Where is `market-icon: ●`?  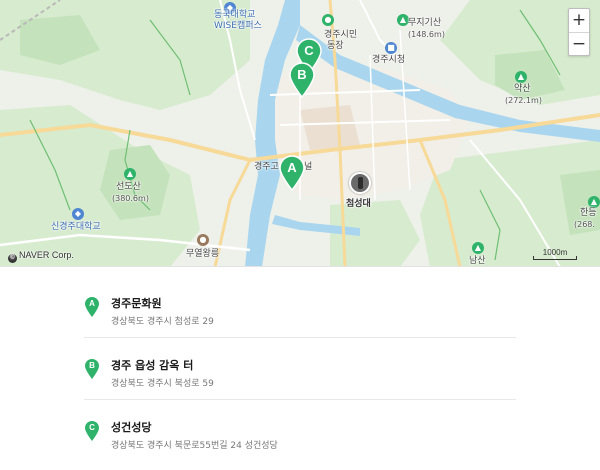 market-icon: ● is located at coordinates (328, 20).